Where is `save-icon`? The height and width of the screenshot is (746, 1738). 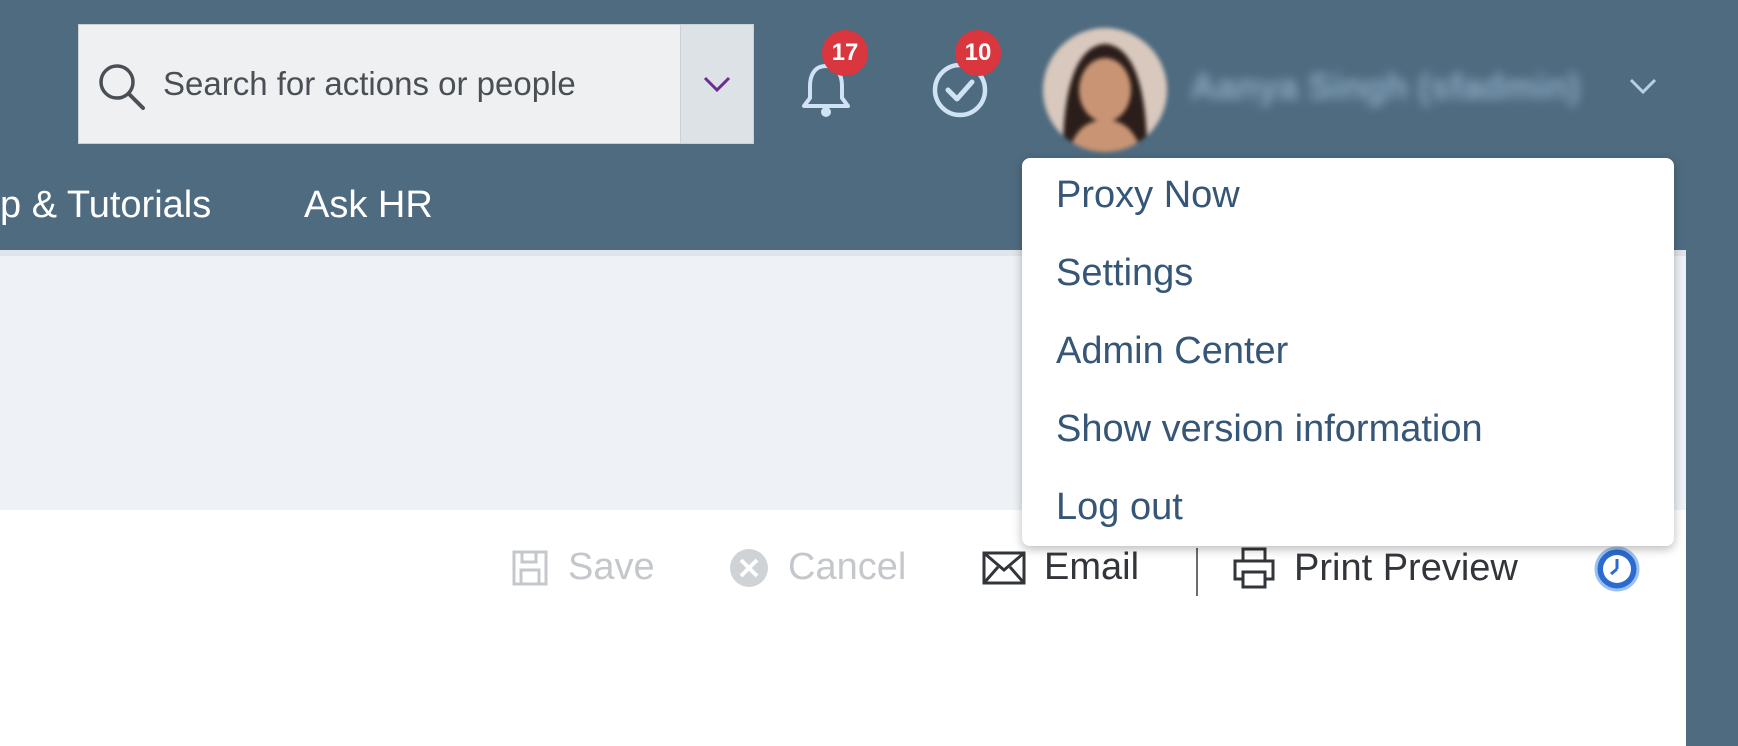 save-icon is located at coordinates (530, 567).